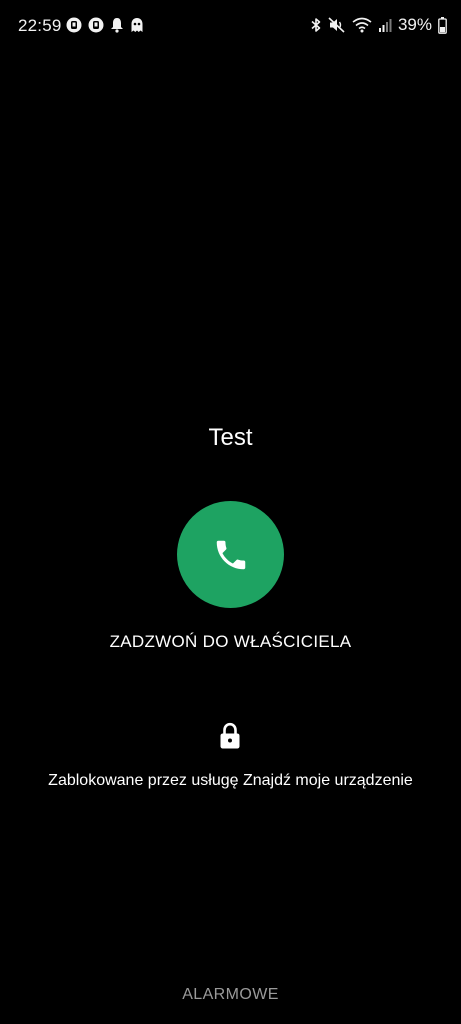 This screenshot has height=1024, width=461. What do you see at coordinates (230, 641) in the screenshot?
I see `call-owner-label: ZADZWOŃ DO WŁAŚCICIELA` at bounding box center [230, 641].